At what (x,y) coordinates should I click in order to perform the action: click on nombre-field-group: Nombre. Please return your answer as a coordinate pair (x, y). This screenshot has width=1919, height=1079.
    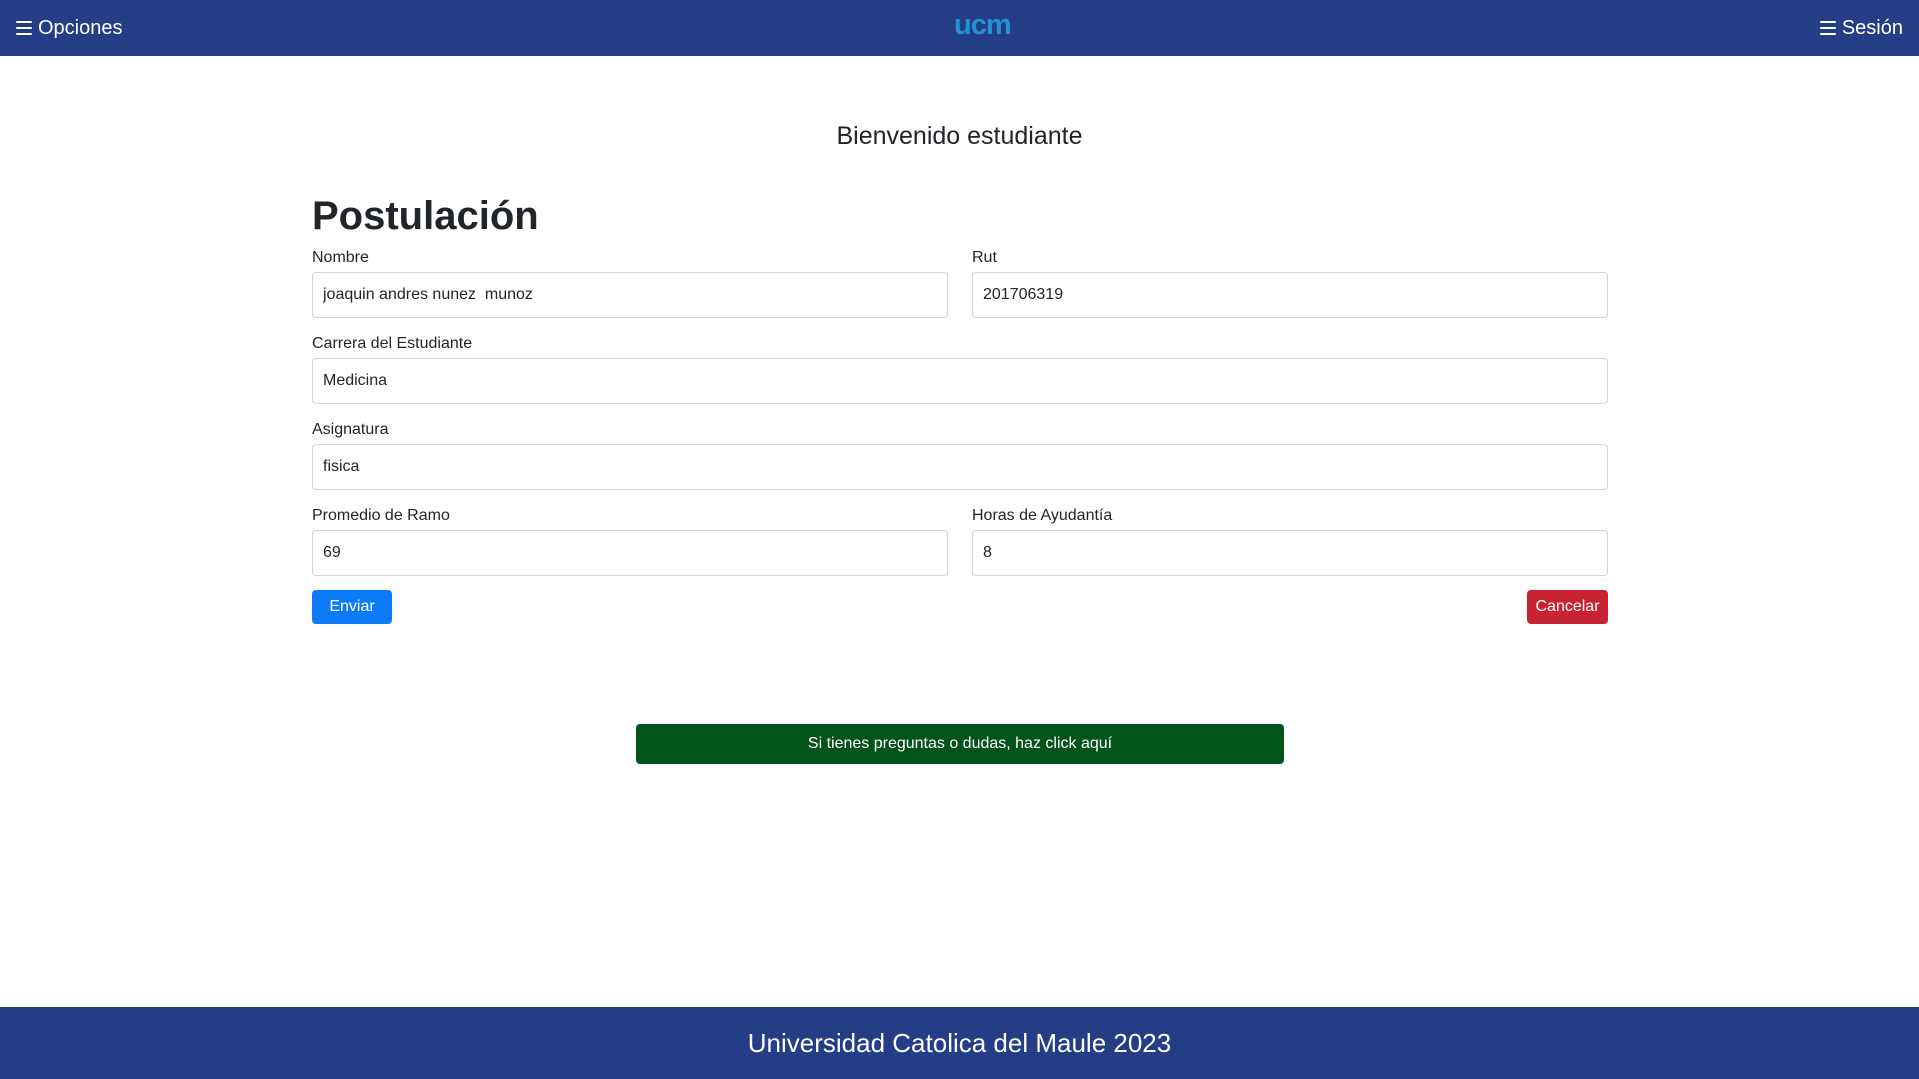
    Looking at the image, I should click on (630, 283).